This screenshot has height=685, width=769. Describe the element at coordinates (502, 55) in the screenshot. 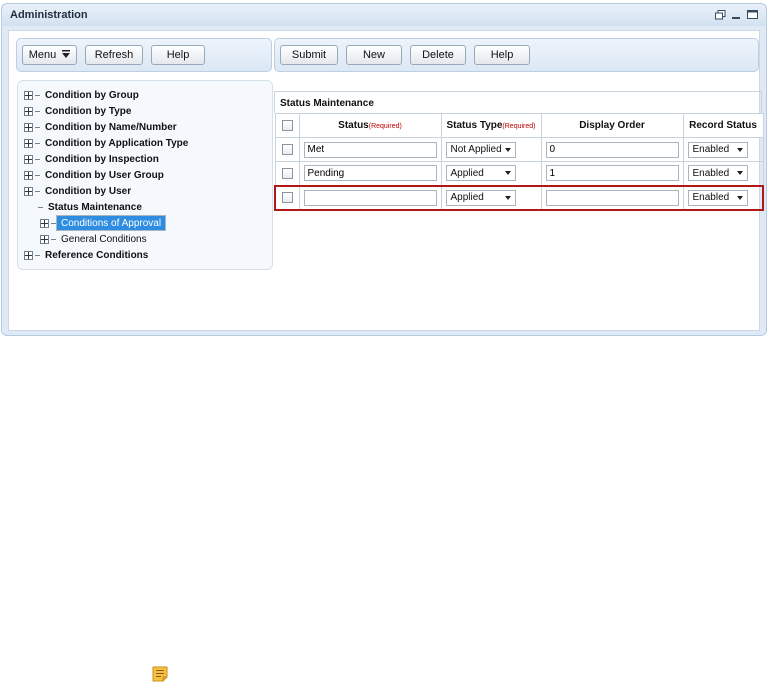

I see `help-button-right: Help` at that location.